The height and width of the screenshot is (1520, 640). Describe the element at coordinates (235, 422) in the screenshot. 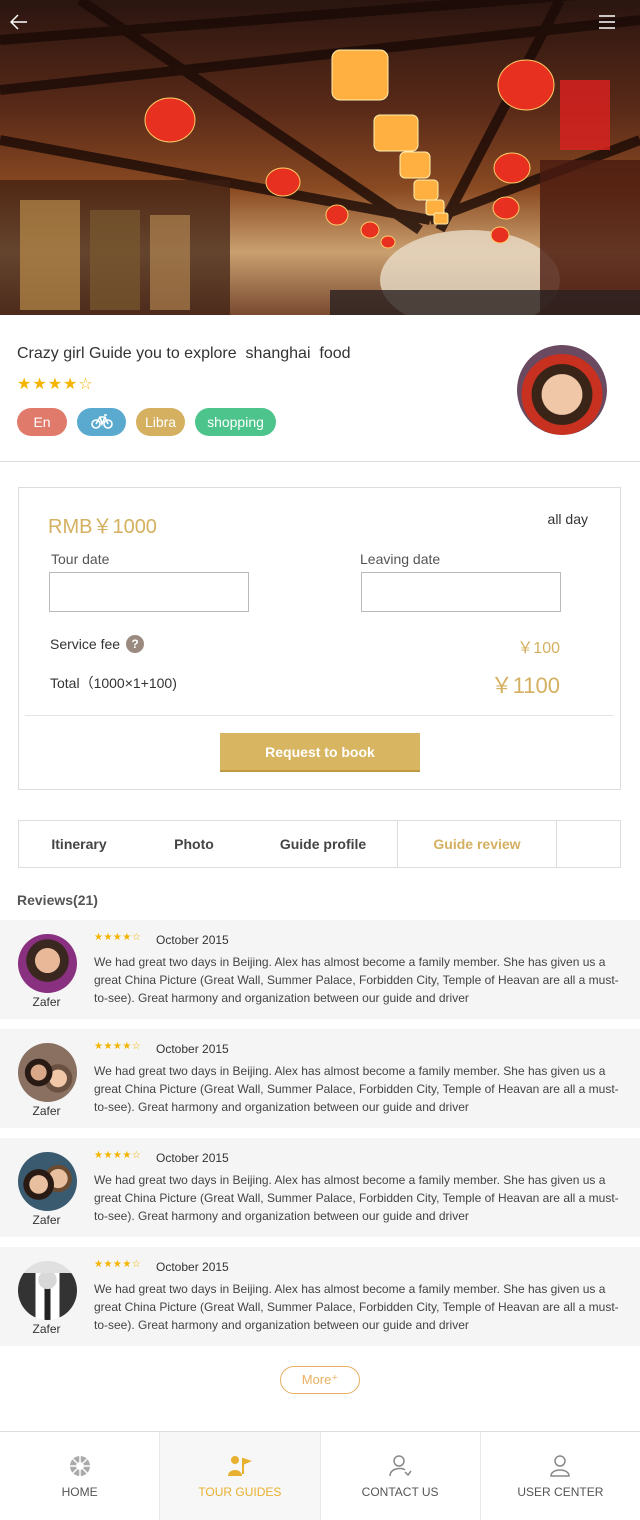

I see `interest-tag: shopping` at that location.